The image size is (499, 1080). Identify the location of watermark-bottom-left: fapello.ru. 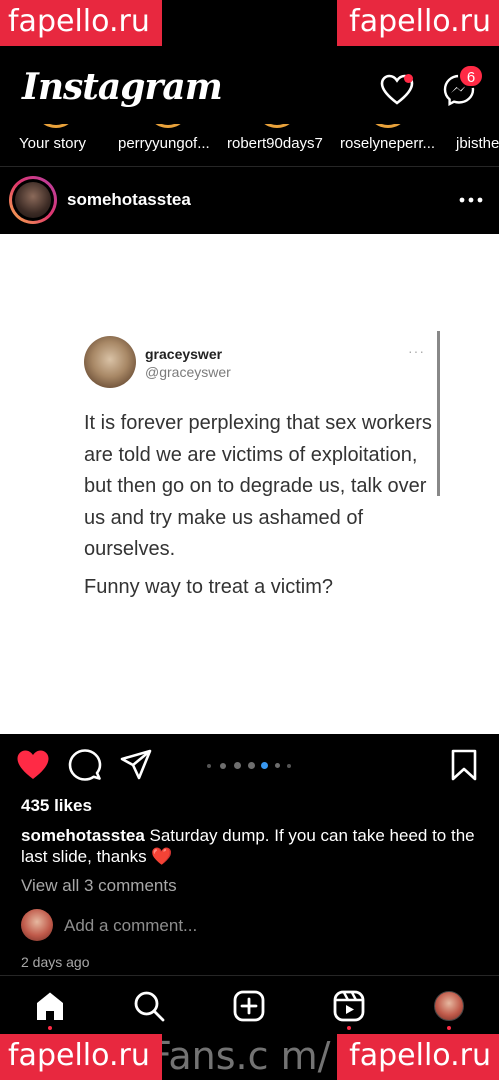
(81, 1057).